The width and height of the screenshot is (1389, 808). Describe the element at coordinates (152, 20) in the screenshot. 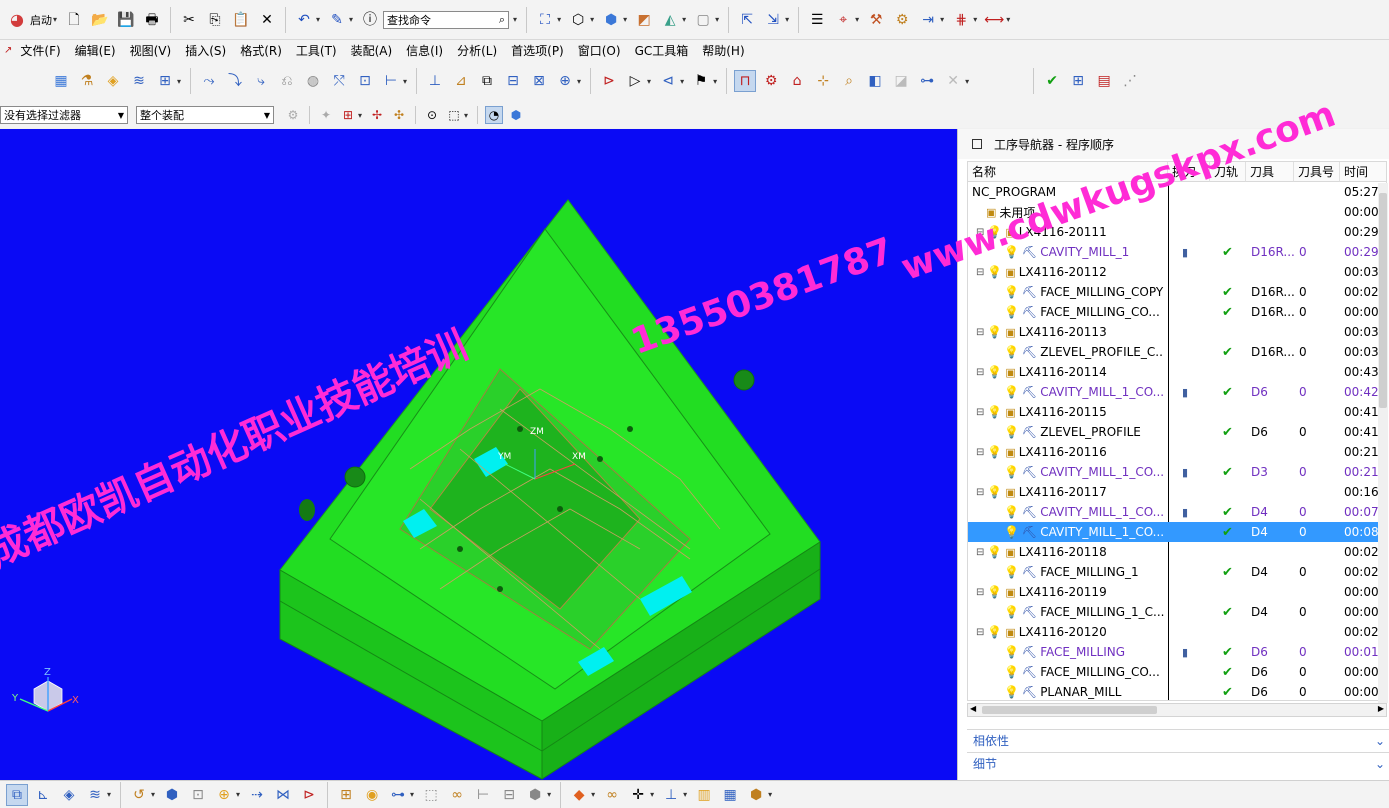

I see `print-icon: 🖶` at that location.